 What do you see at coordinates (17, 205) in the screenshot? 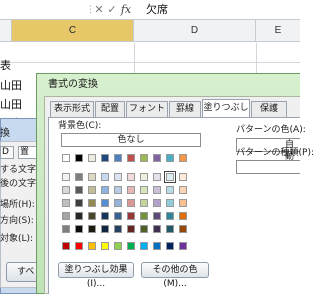
I see `within-label: 場所(H):` at bounding box center [17, 205].